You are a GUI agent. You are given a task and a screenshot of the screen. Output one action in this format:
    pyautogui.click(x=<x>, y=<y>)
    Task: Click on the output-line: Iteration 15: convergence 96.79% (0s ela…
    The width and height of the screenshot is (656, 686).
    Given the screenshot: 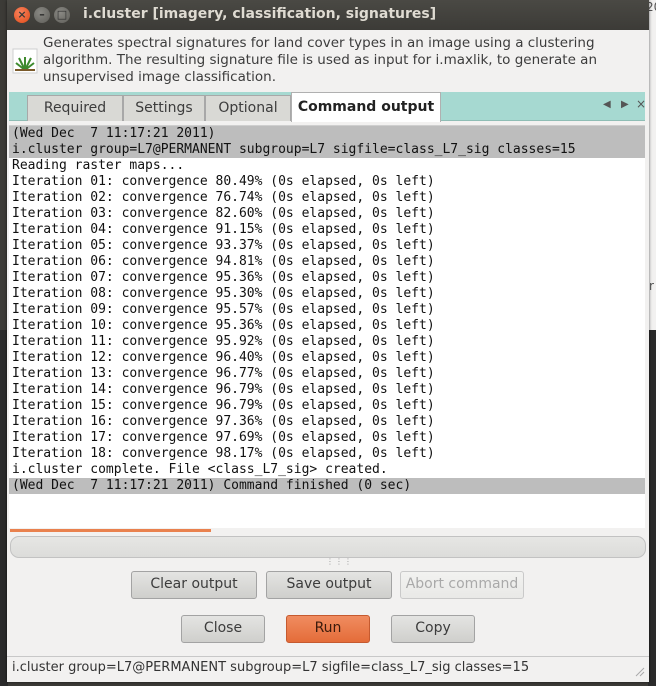 What is the action you would take?
    pyautogui.click(x=223, y=405)
    